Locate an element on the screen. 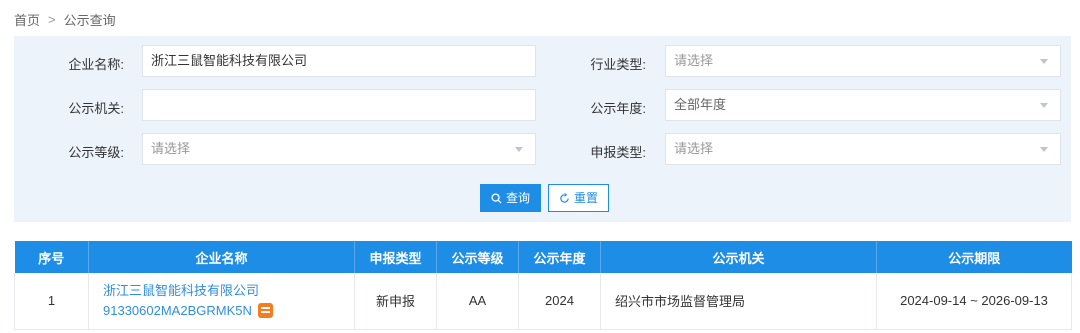  header-index: 序号 is located at coordinates (51, 257).